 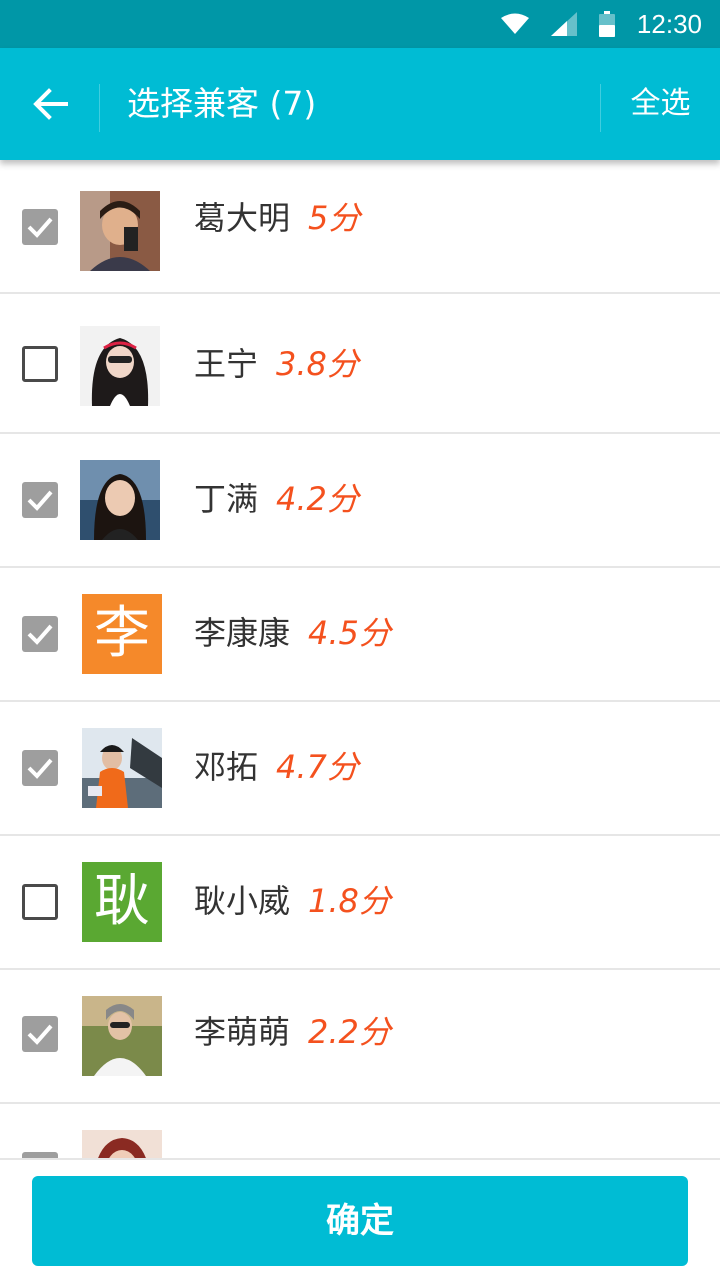 I want to click on worker-name: 李萌萌, so click(x=242, y=1032).